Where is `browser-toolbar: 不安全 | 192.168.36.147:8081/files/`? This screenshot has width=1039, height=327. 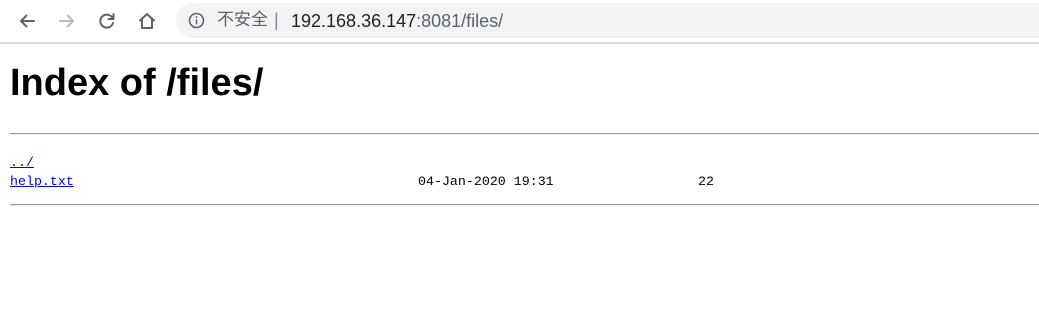 browser-toolbar: 不安全 | 192.168.36.147:8081/files/ is located at coordinates (519, 21).